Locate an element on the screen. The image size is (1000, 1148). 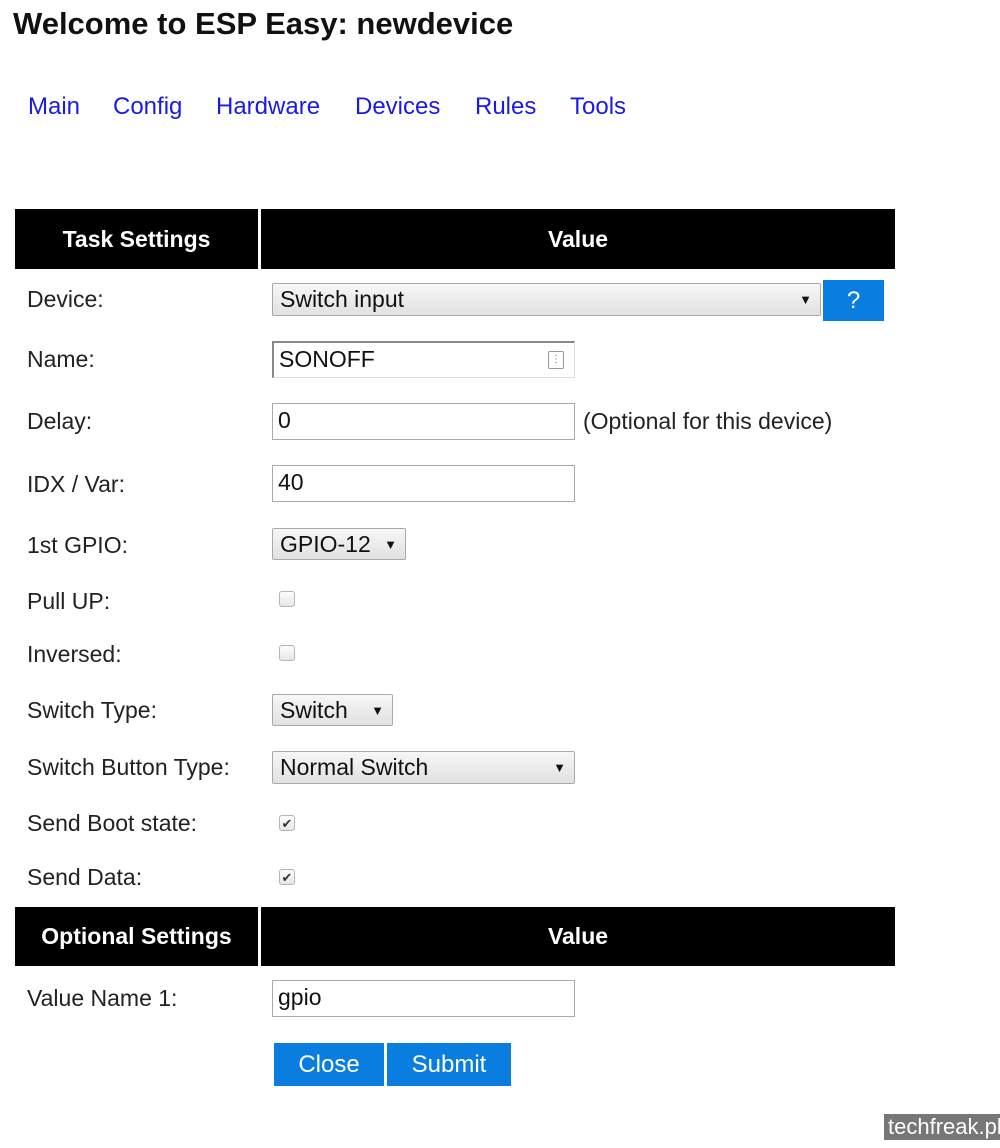
name-input: SONOFF ⋮ is located at coordinates (423, 359).